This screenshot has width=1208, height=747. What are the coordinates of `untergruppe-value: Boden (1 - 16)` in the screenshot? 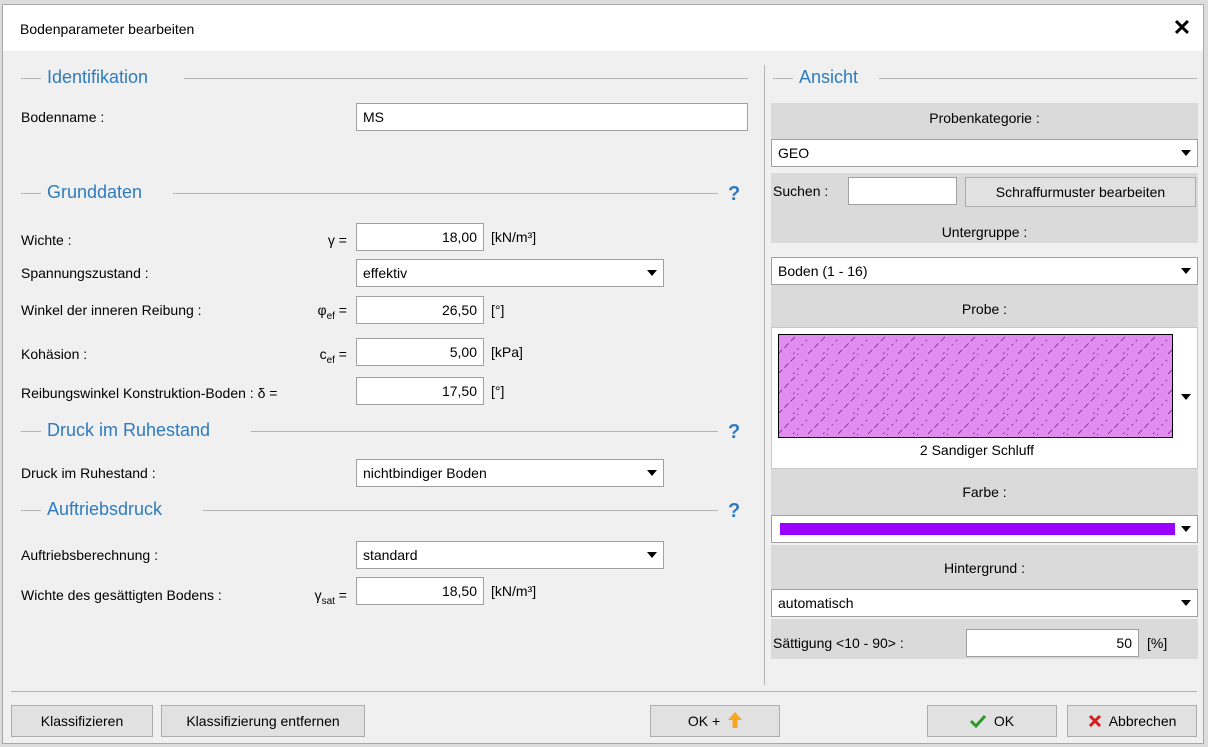 It's located at (823, 271).